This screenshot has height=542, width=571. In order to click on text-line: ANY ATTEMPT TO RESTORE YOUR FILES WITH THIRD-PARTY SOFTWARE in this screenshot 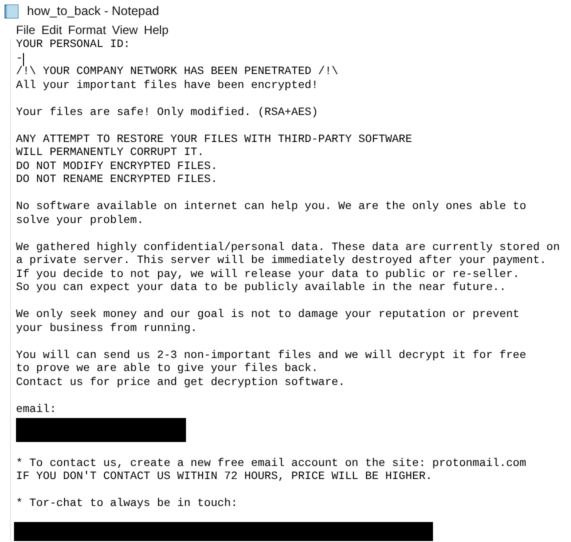, I will do `click(214, 140)`.